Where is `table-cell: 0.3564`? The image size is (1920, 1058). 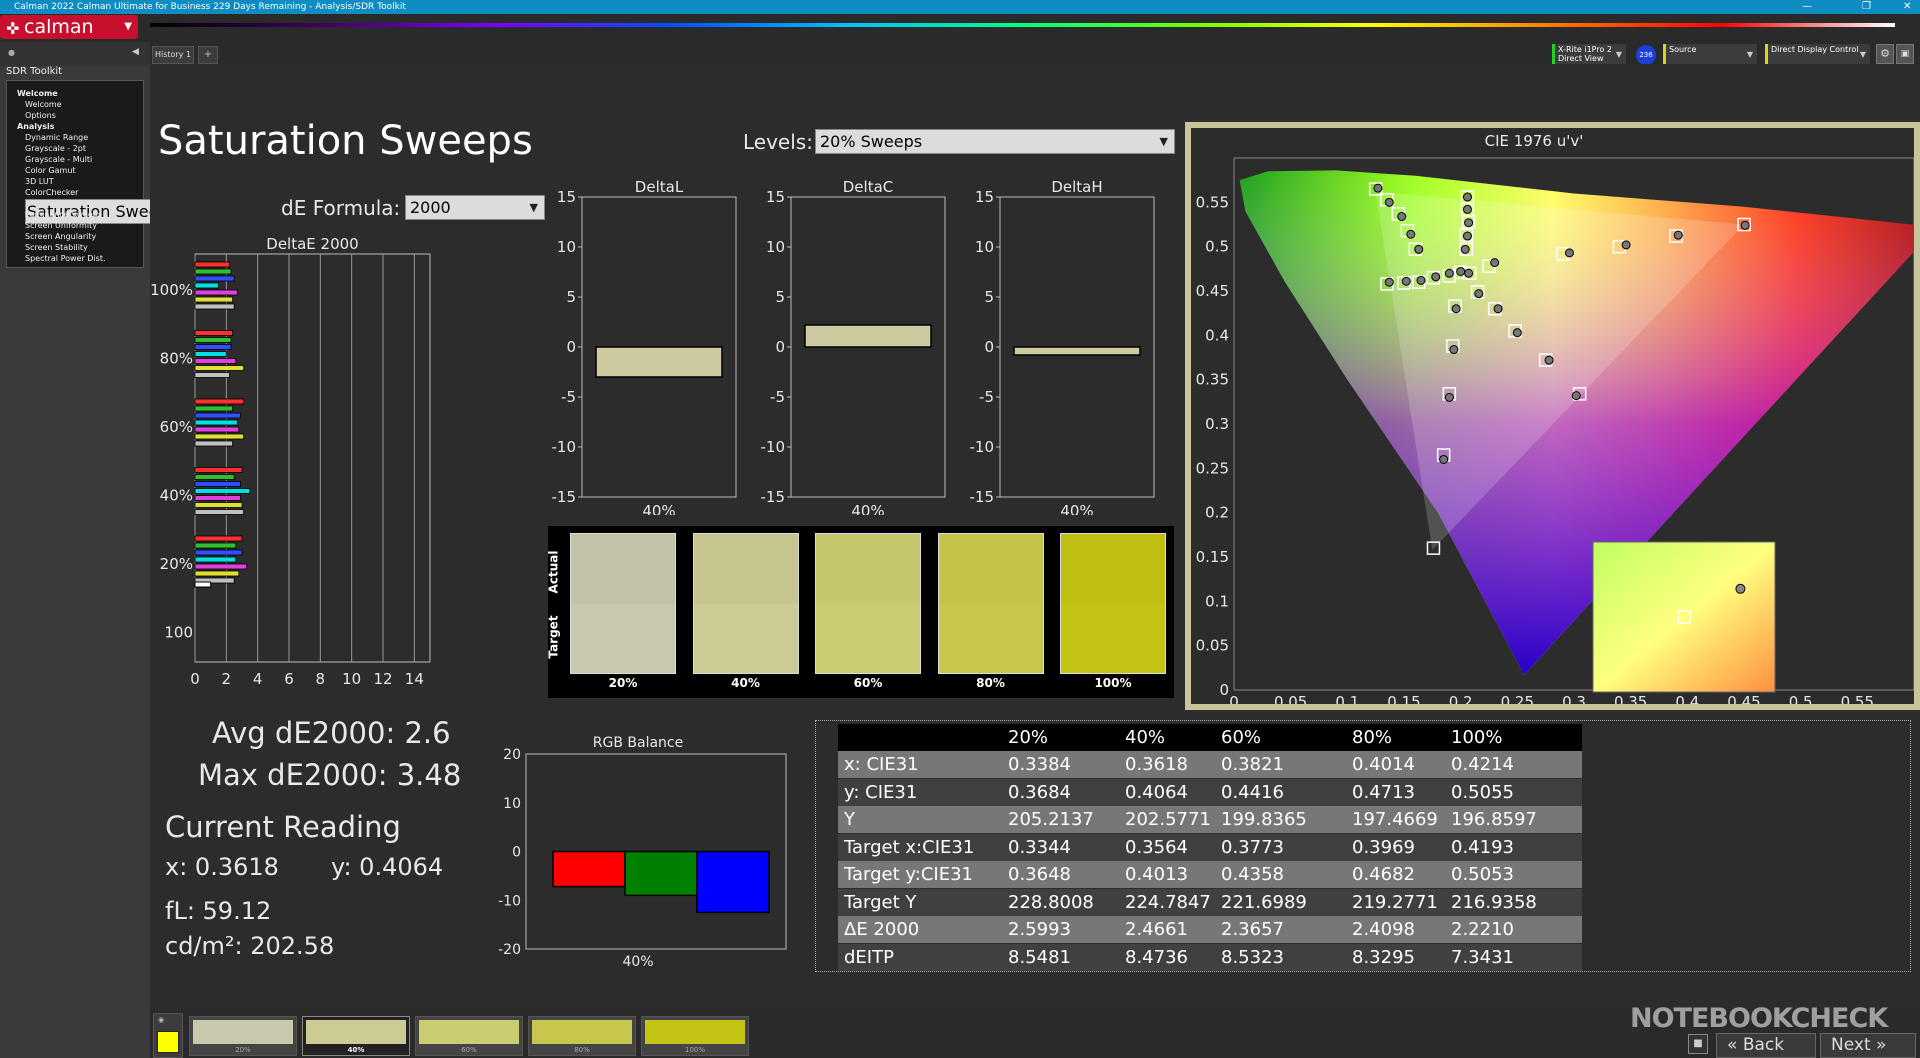 table-cell: 0.3564 is located at coordinates (1156, 847).